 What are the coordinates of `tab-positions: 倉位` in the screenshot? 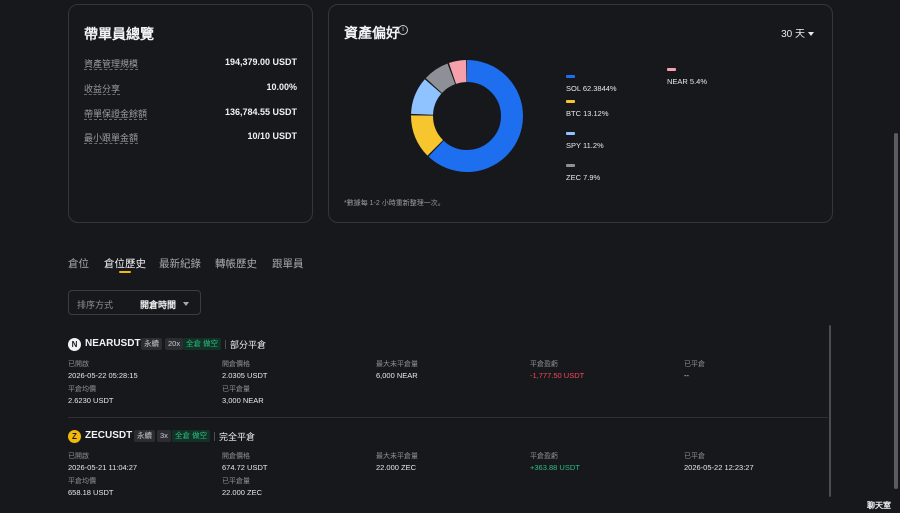 It's located at (78, 263).